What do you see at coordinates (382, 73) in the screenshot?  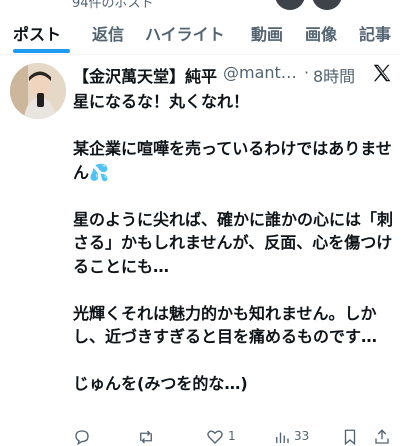 I see `x-logo-icon` at bounding box center [382, 73].